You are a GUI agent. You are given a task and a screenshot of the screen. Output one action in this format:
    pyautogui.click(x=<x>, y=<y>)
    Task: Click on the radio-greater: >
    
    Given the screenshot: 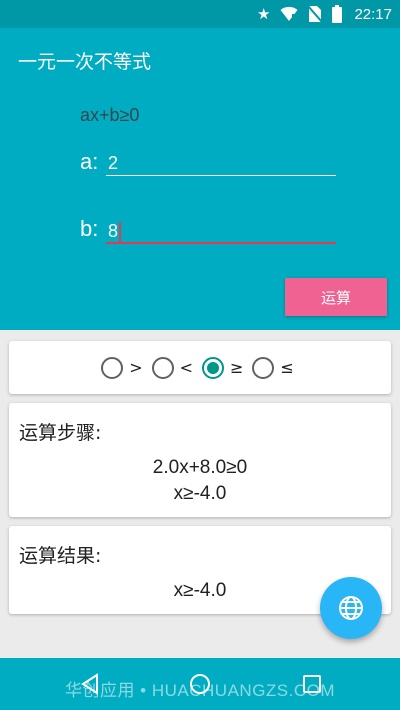 What is the action you would take?
    pyautogui.click(x=124, y=367)
    